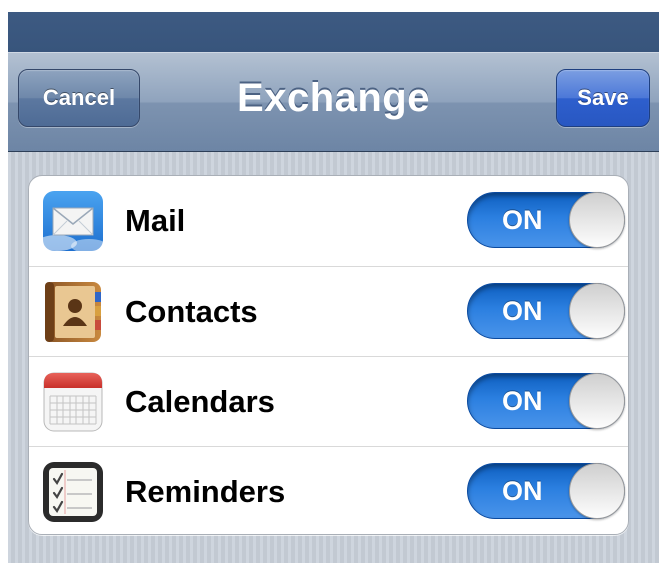  Describe the element at coordinates (73, 402) in the screenshot. I see `calendar-icon` at that location.